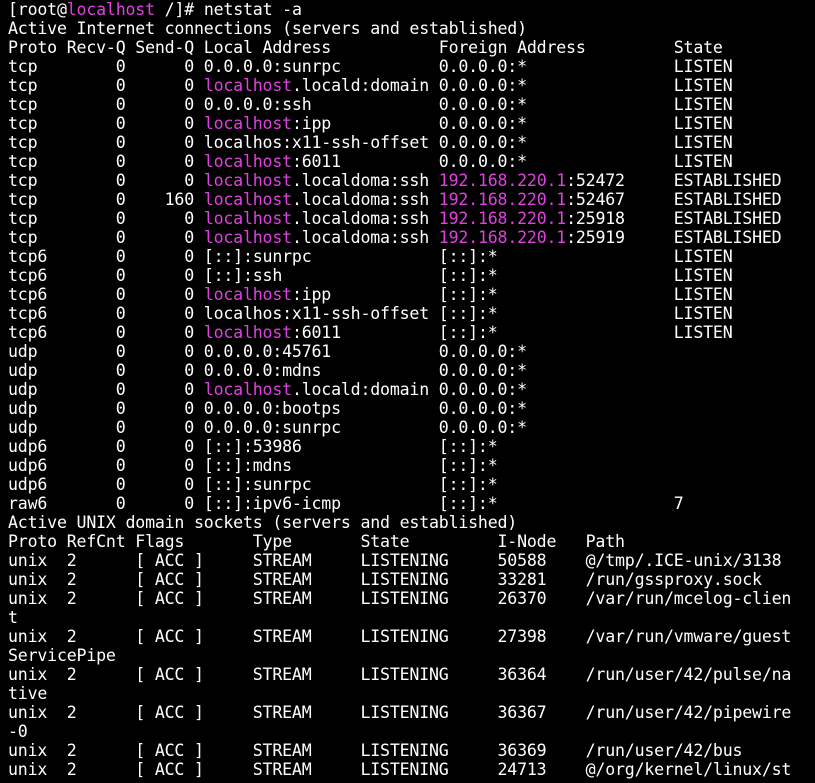 This screenshot has height=783, width=815. Describe the element at coordinates (370, 66) in the screenshot. I see `line-text: tcp 0 0 0.0.0.0:sunrpc 0.0.0.0:* LISTEN` at that location.